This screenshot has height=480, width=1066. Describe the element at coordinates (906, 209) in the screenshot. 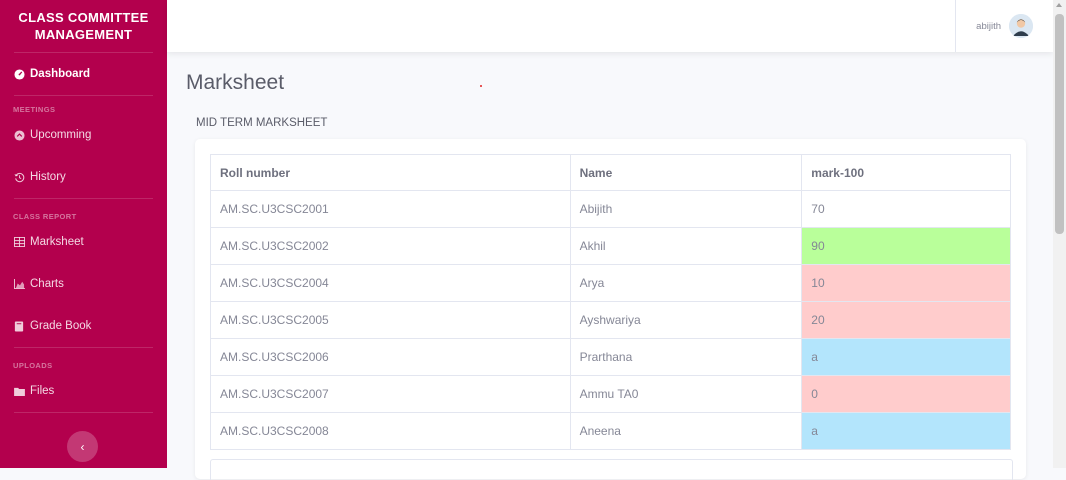

I see `mark-cell: 70` at that location.